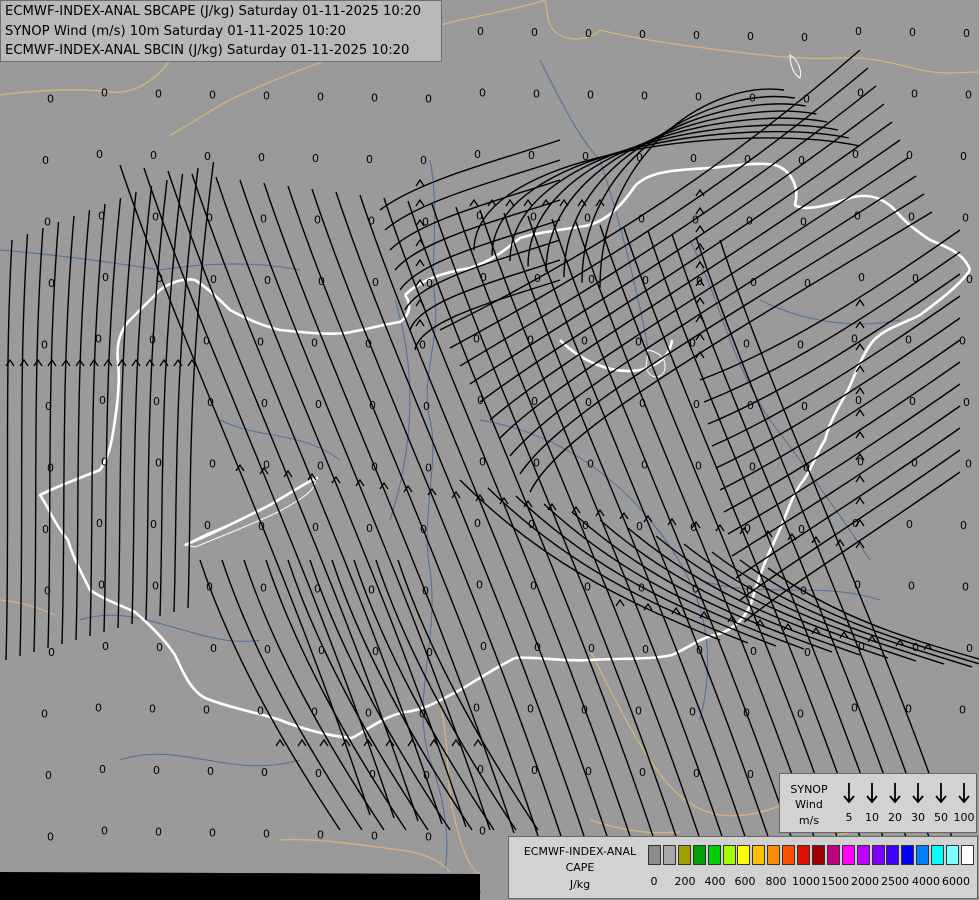  I want to click on cape-tick-label: 4000, so click(926, 881).